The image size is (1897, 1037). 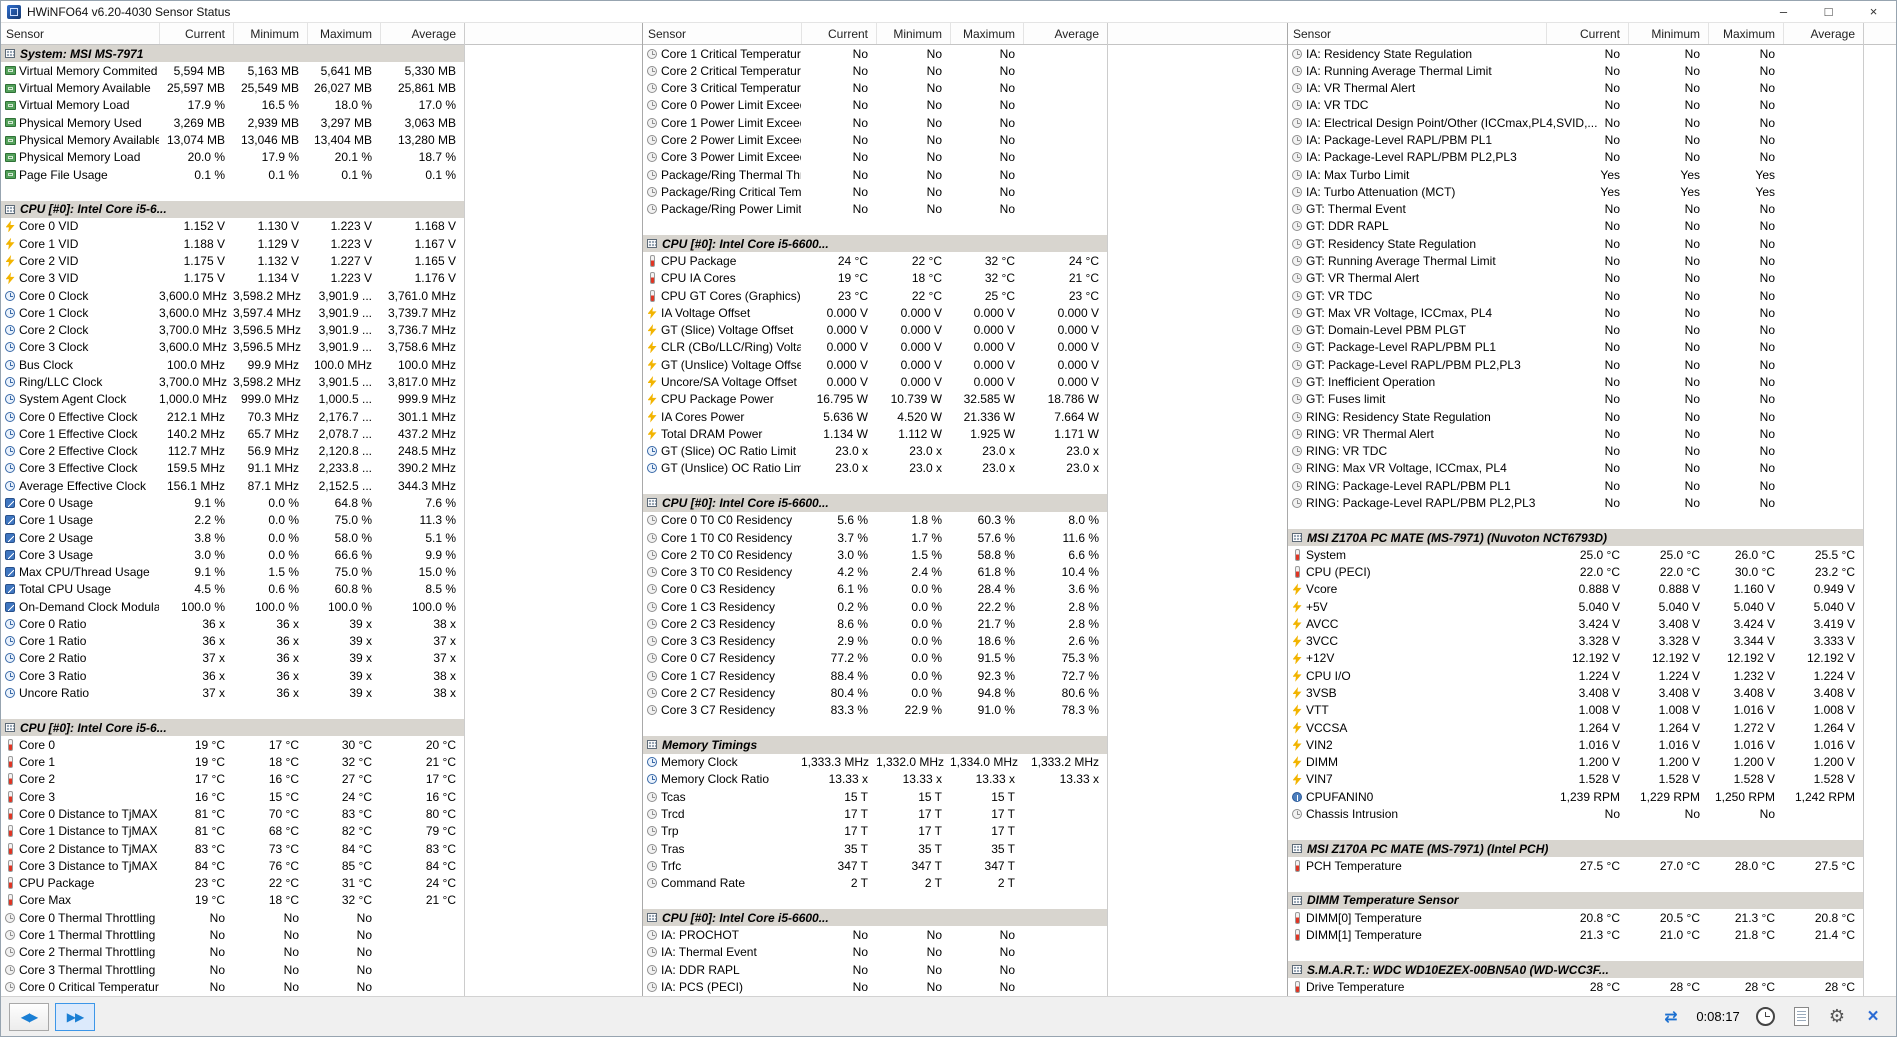 What do you see at coordinates (1801, 1017) in the screenshot?
I see `report-button` at bounding box center [1801, 1017].